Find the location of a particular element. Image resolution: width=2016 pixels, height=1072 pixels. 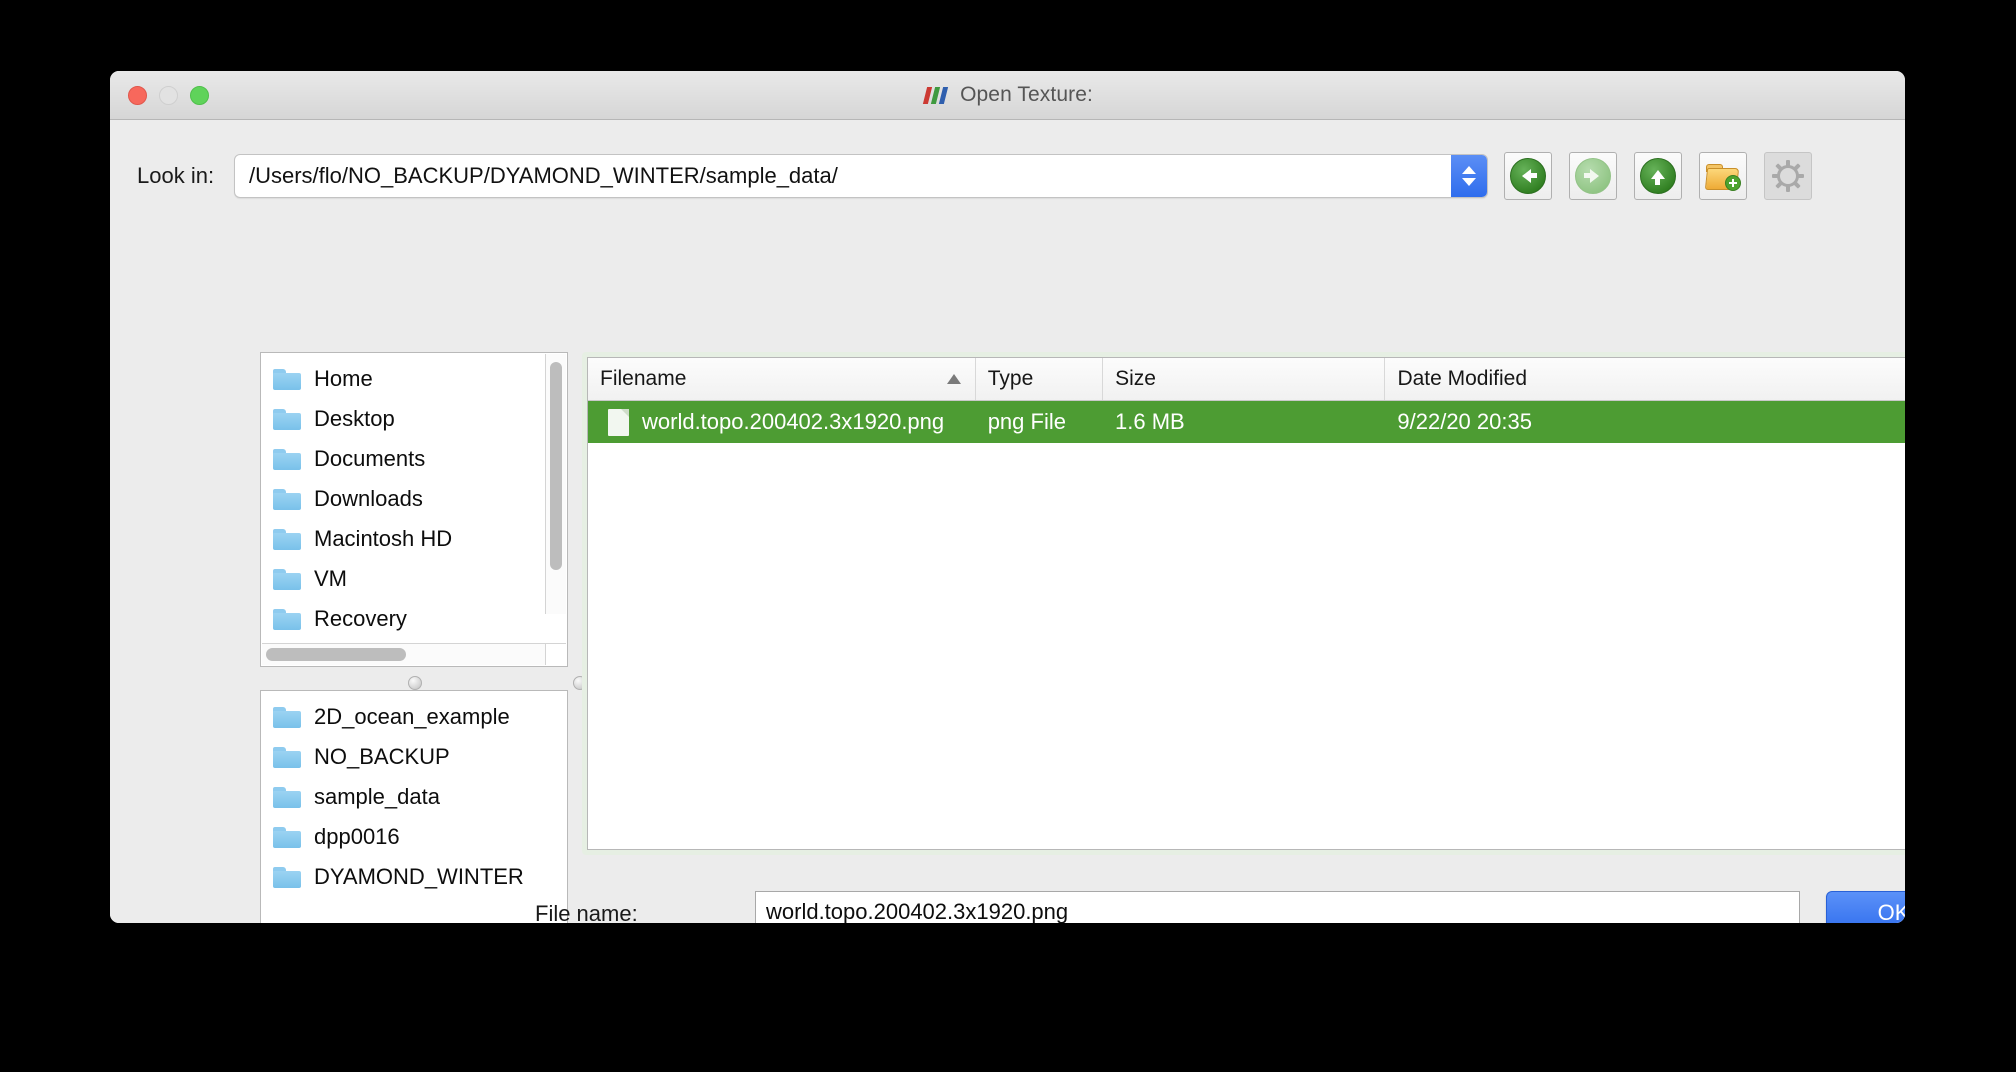

column-header-label: Filename is located at coordinates (643, 378).